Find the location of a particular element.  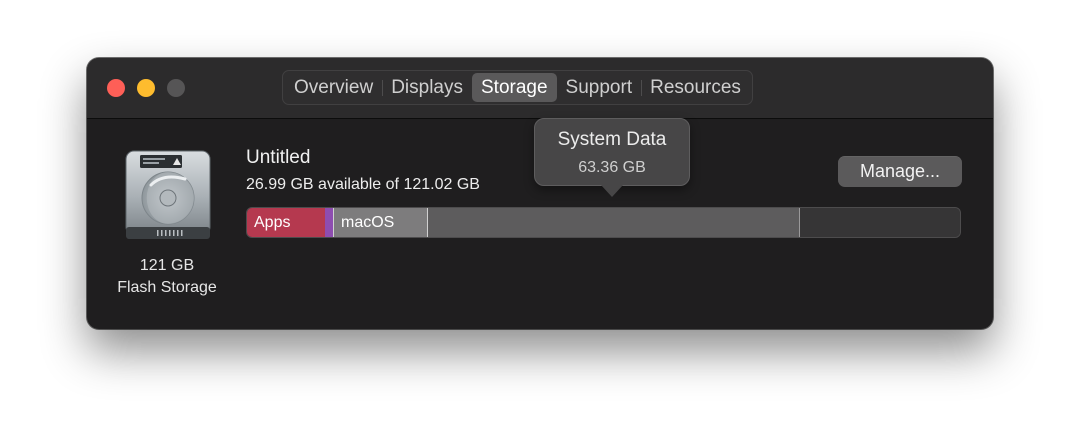

storage-tooltip: System Data 63.36 GB is located at coordinates (612, 157).